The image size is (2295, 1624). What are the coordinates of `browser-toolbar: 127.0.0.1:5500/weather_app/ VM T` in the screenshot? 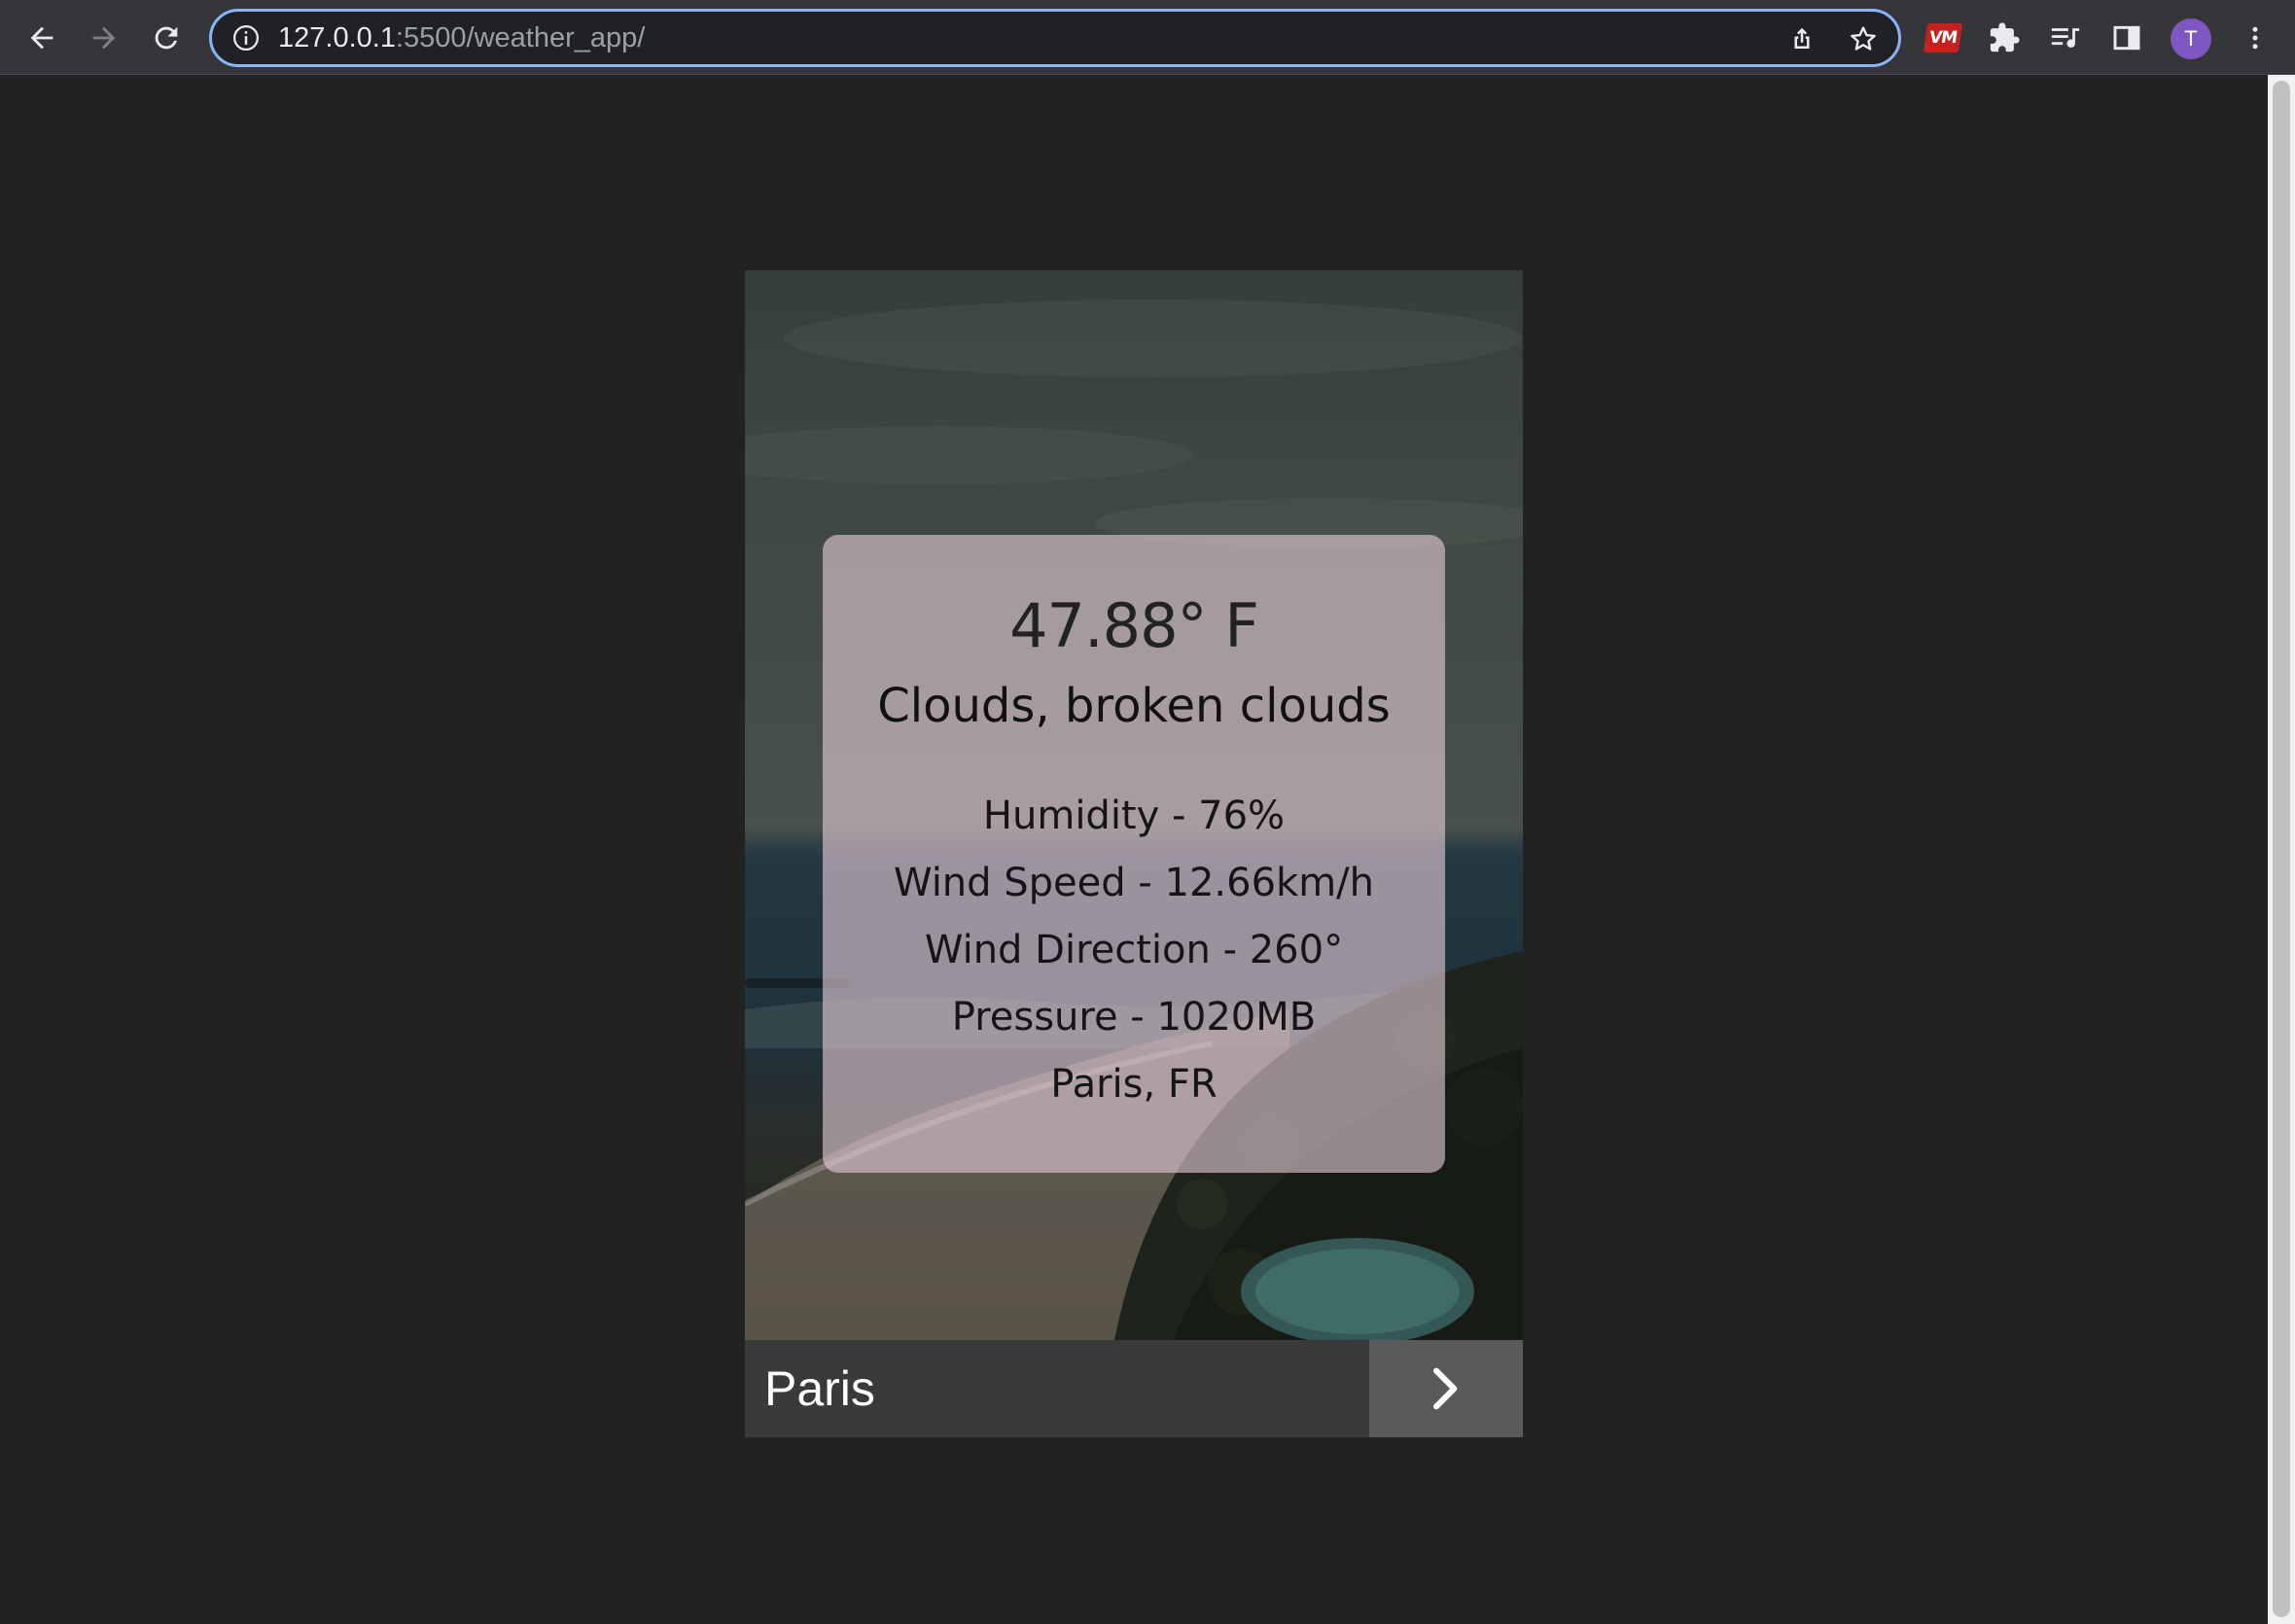 It's located at (1147, 37).